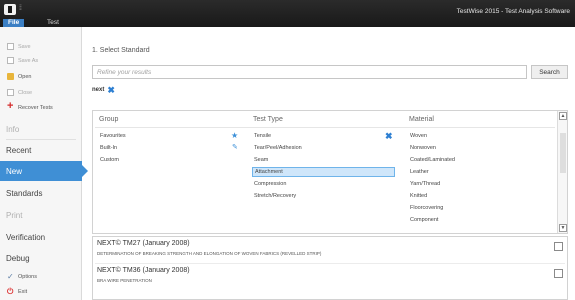 The image size is (575, 300). I want to click on folder-open-icon, so click(10, 76).